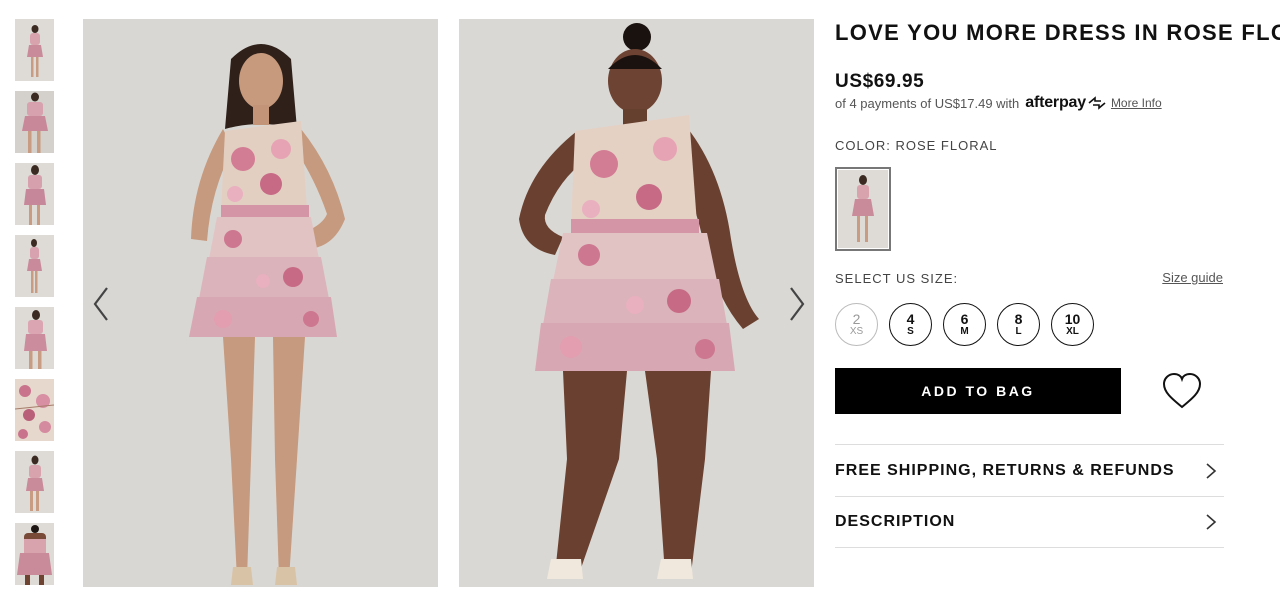  Describe the element at coordinates (856, 319) in the screenshot. I see `size-number: 2` at that location.